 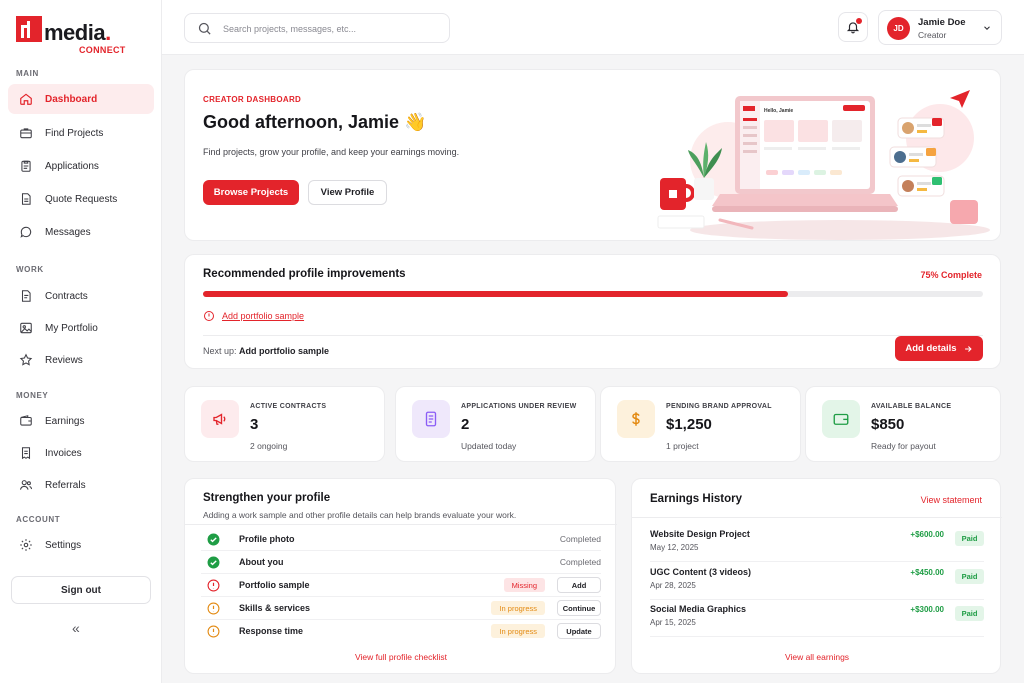 I want to click on sign-out-button: Sign out, so click(x=81, y=590).